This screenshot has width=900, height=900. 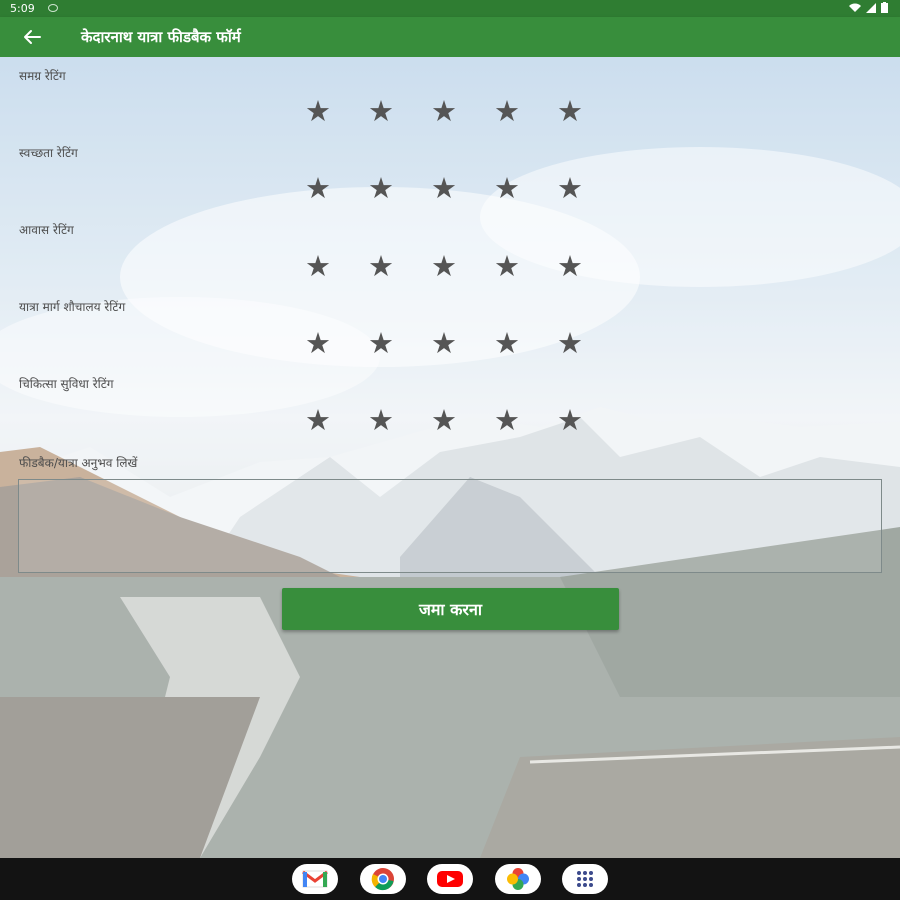 I want to click on notification-icon, so click(x=53, y=8).